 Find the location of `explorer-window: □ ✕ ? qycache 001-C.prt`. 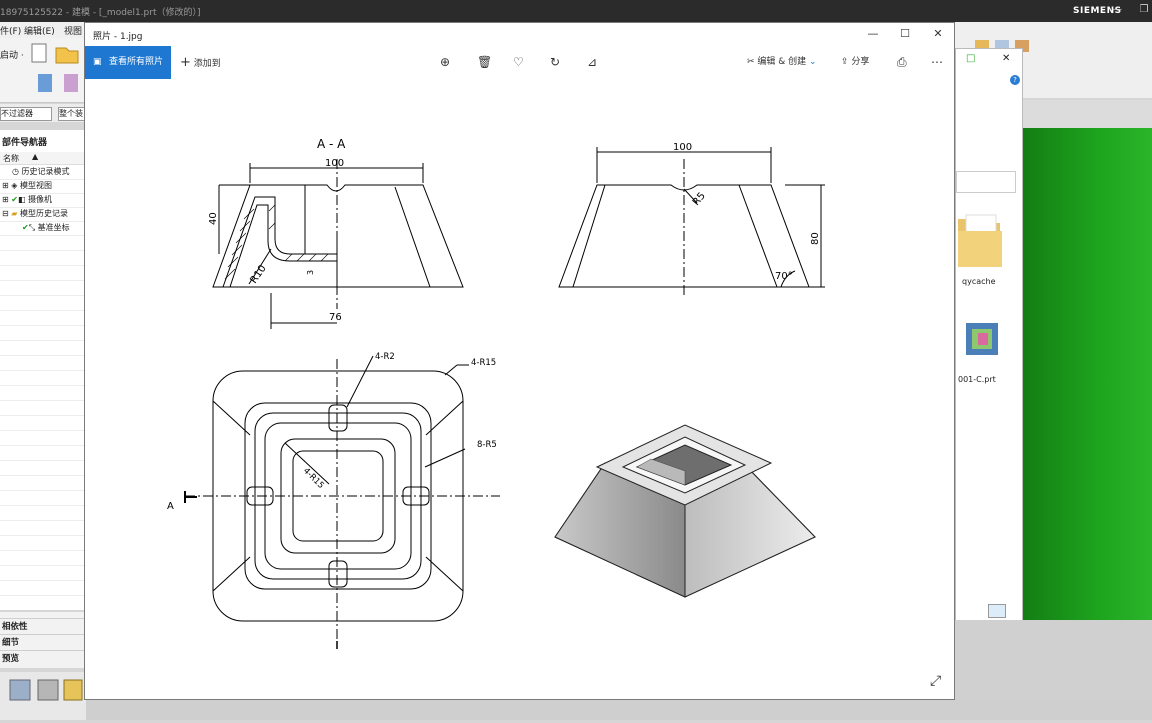

explorer-window: □ ✕ ? qycache 001-C.prt is located at coordinates (989, 335).